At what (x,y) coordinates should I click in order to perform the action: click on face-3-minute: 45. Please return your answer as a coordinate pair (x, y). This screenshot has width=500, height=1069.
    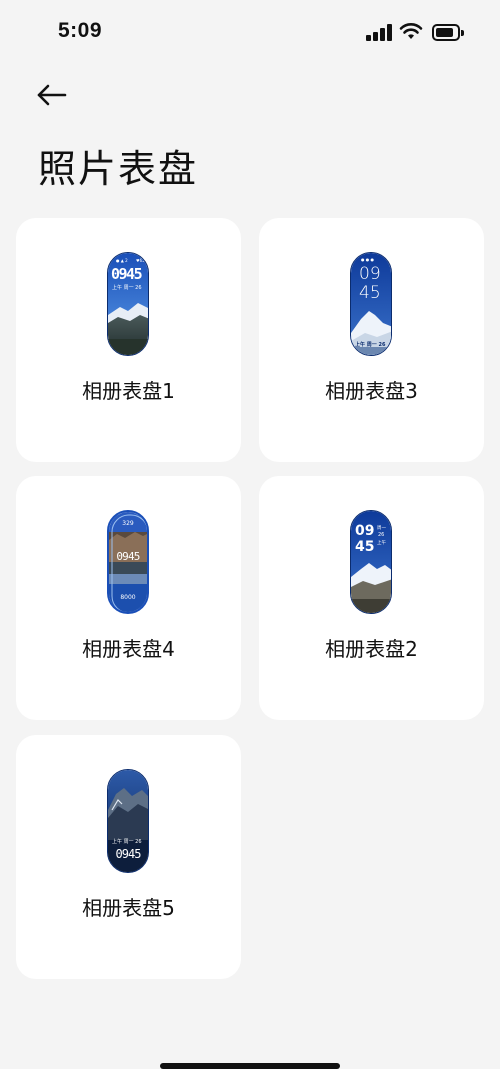
    Looking at the image, I should click on (370, 293).